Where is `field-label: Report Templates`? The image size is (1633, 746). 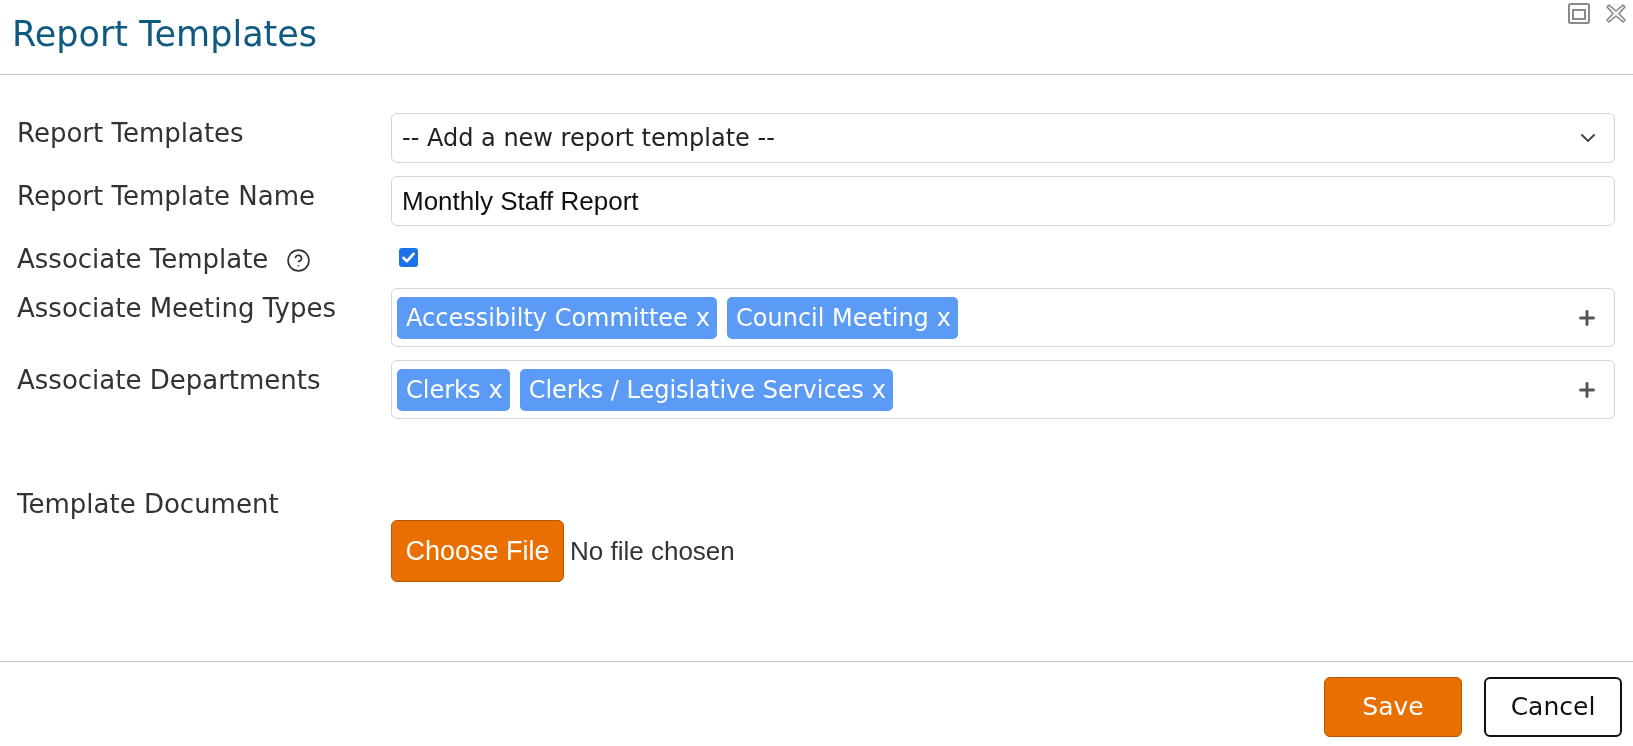
field-label: Report Templates is located at coordinates (130, 133).